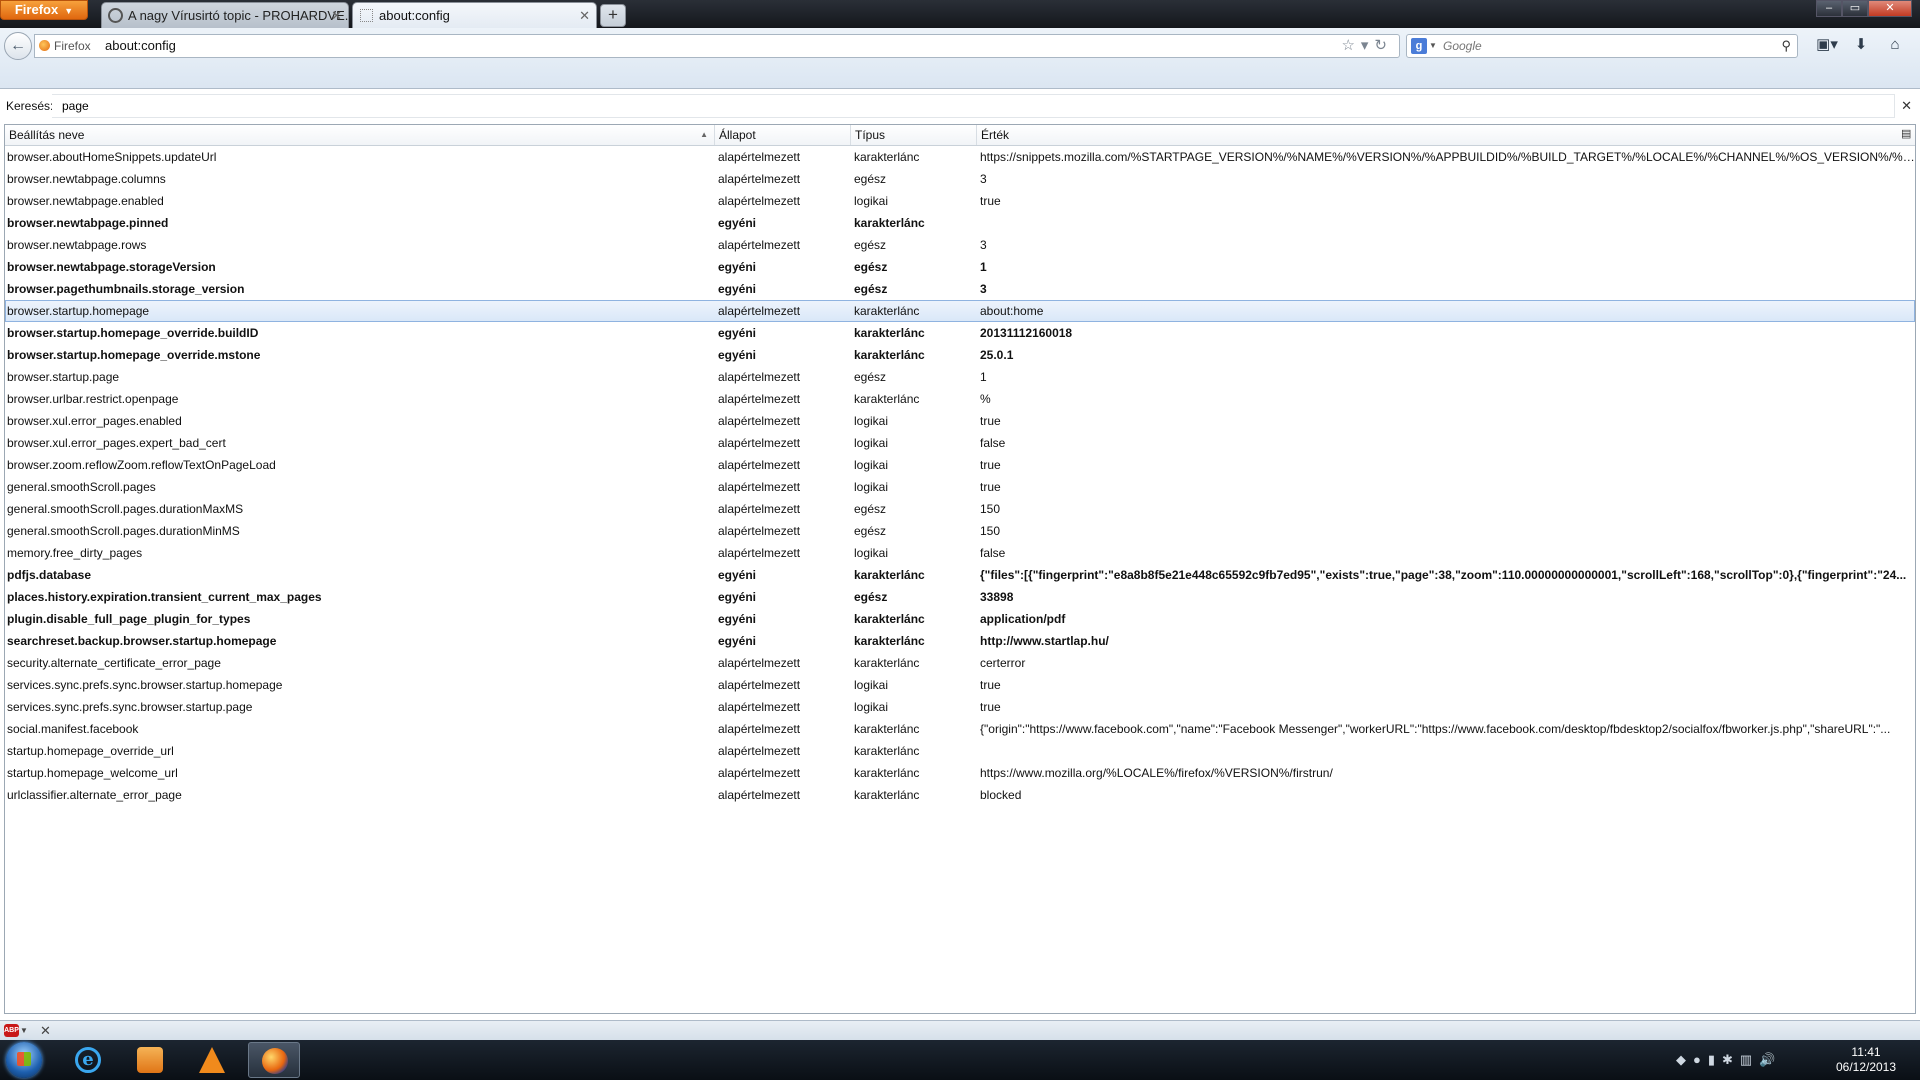 The width and height of the screenshot is (1920, 1080). What do you see at coordinates (115, 15) in the screenshot?
I see `prohardver-favicon-icon` at bounding box center [115, 15].